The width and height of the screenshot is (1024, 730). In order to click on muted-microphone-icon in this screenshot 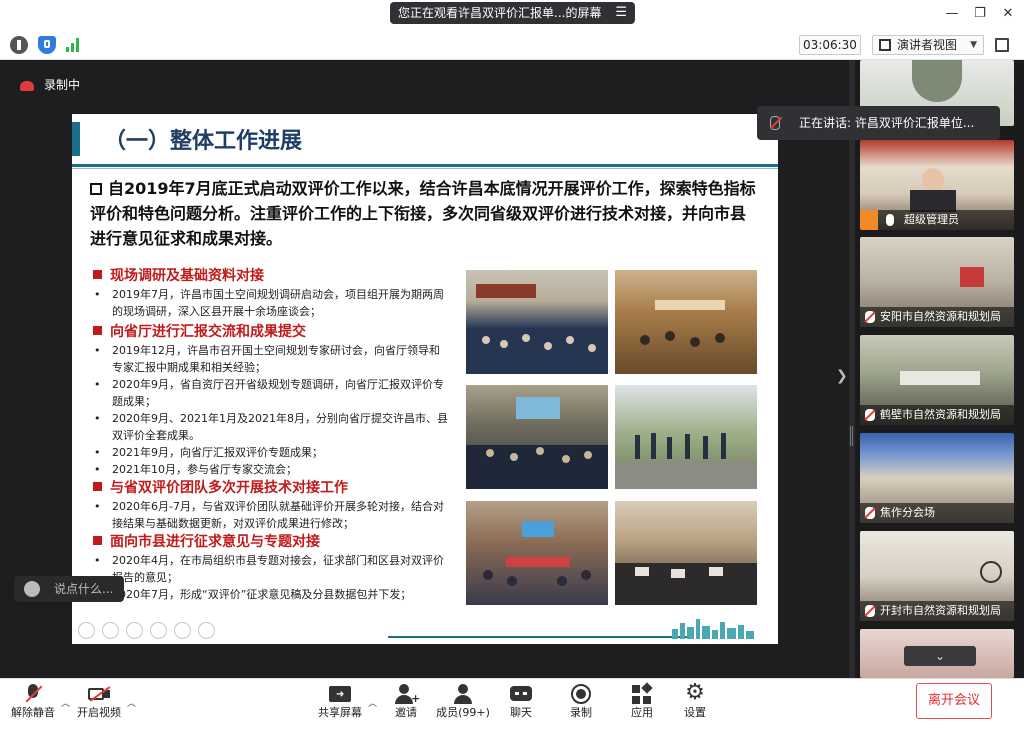, I will do `click(33, 694)`.